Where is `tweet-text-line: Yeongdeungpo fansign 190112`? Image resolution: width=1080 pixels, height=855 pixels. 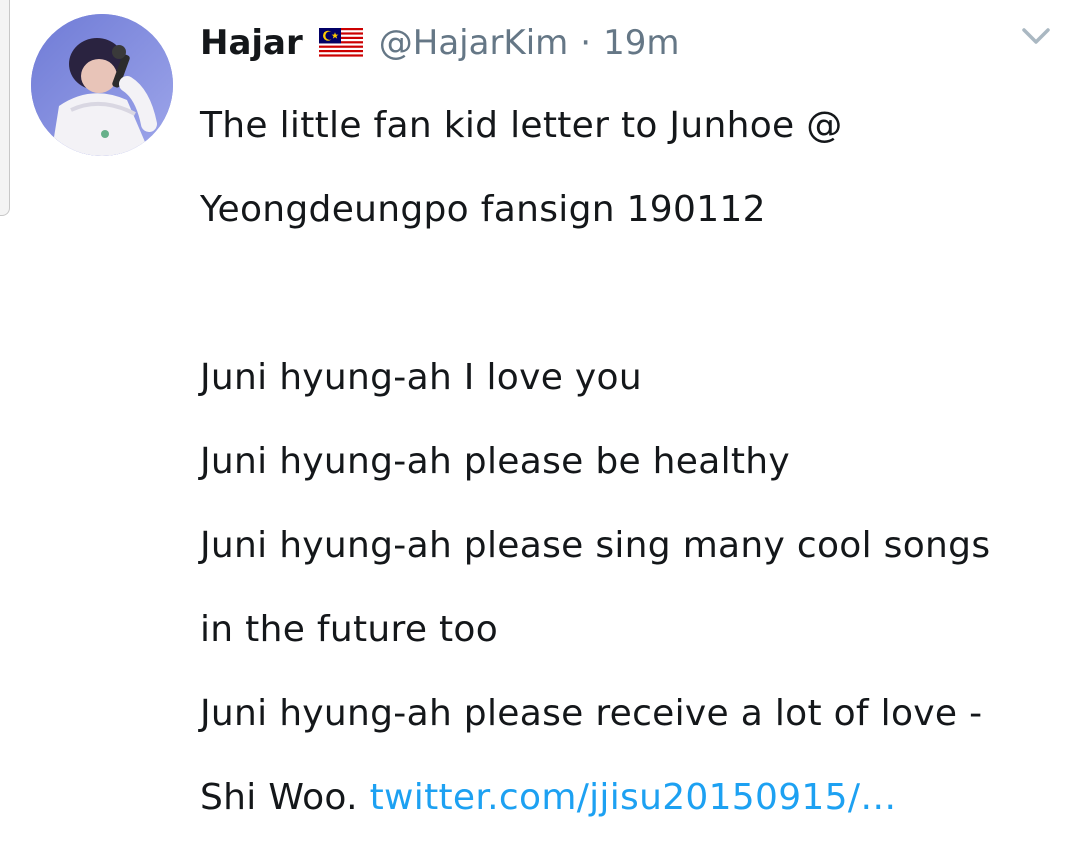
tweet-text-line: Yeongdeungpo fansign 190112 is located at coordinates (483, 209).